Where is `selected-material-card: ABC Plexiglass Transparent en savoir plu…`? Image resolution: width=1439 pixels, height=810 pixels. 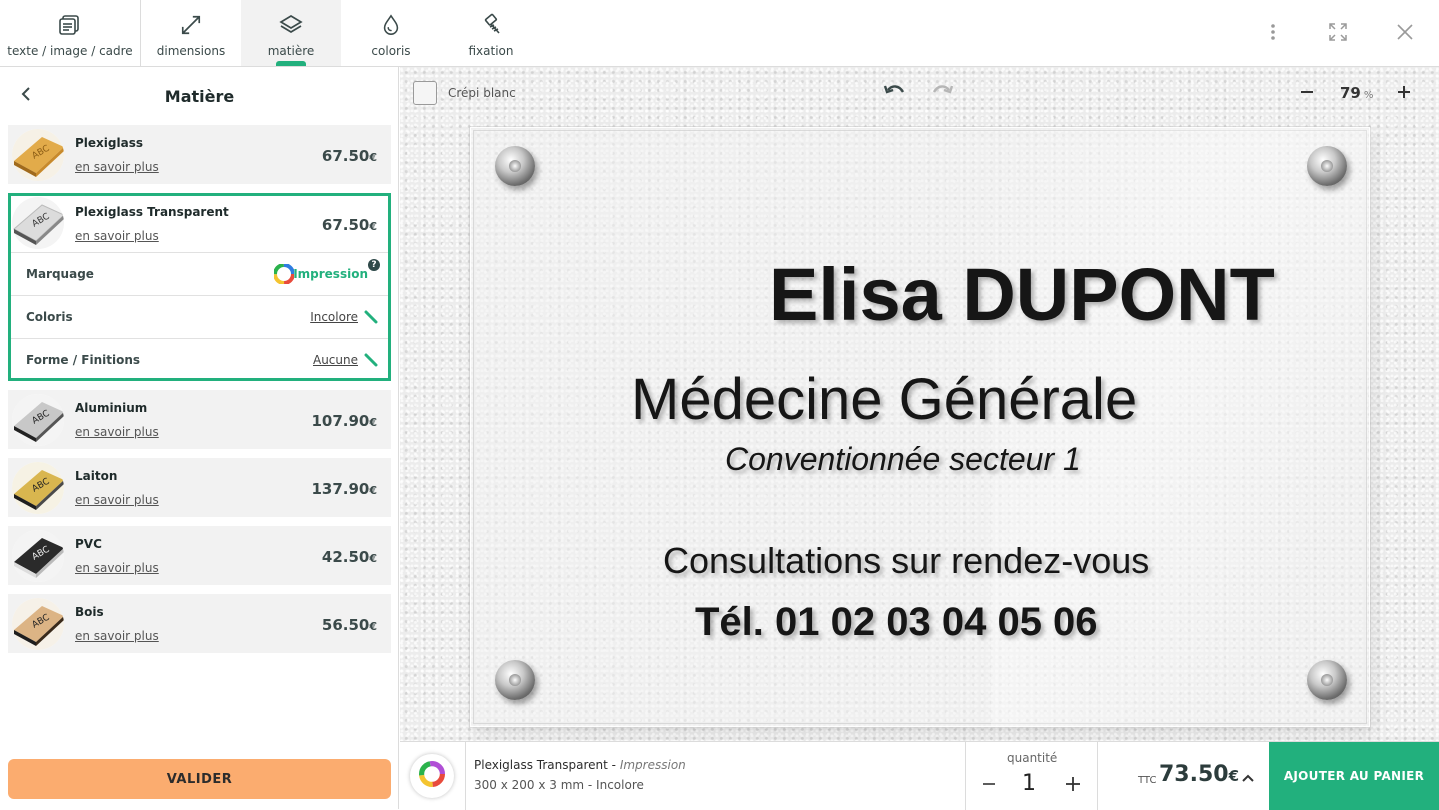
selected-material-card: ABC Plexiglass Transparent en savoir plu… is located at coordinates (199, 287).